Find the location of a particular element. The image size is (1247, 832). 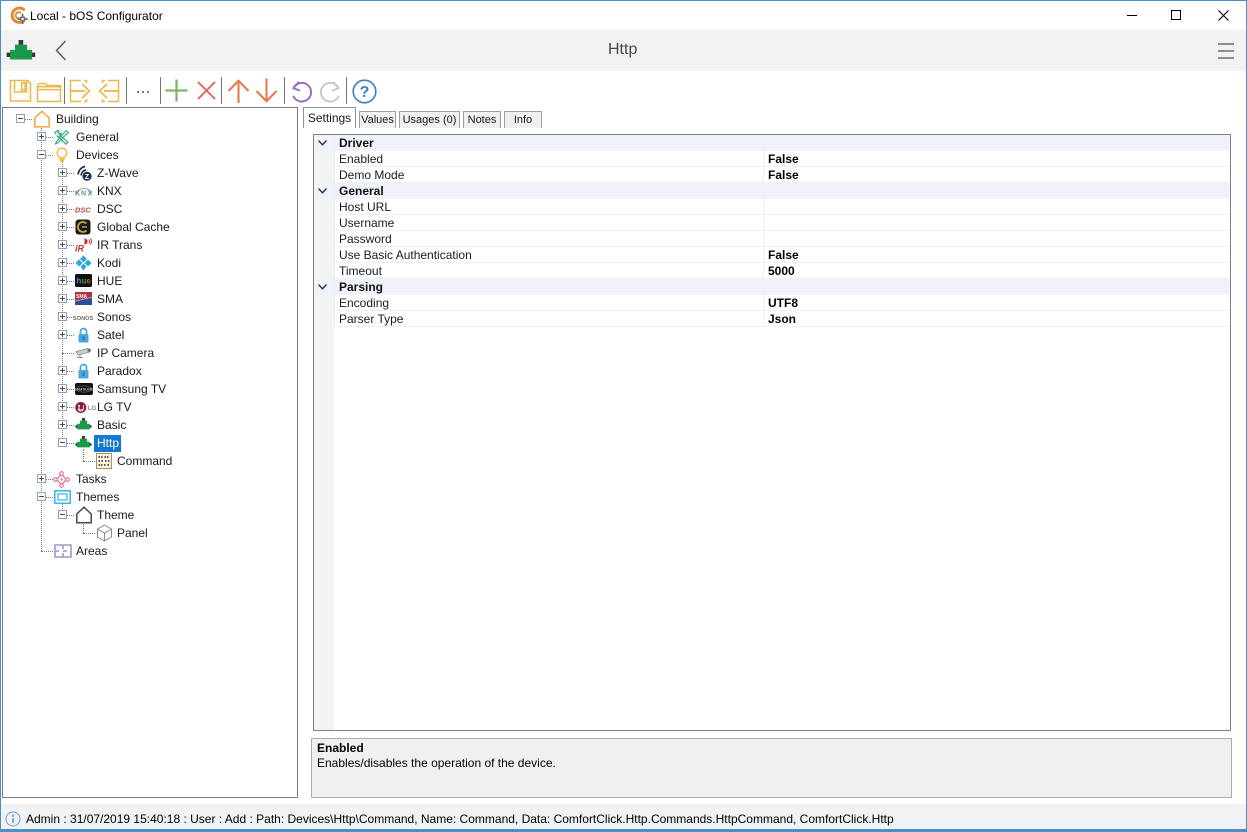

svg-text: X is located at coordinates (90, 194).